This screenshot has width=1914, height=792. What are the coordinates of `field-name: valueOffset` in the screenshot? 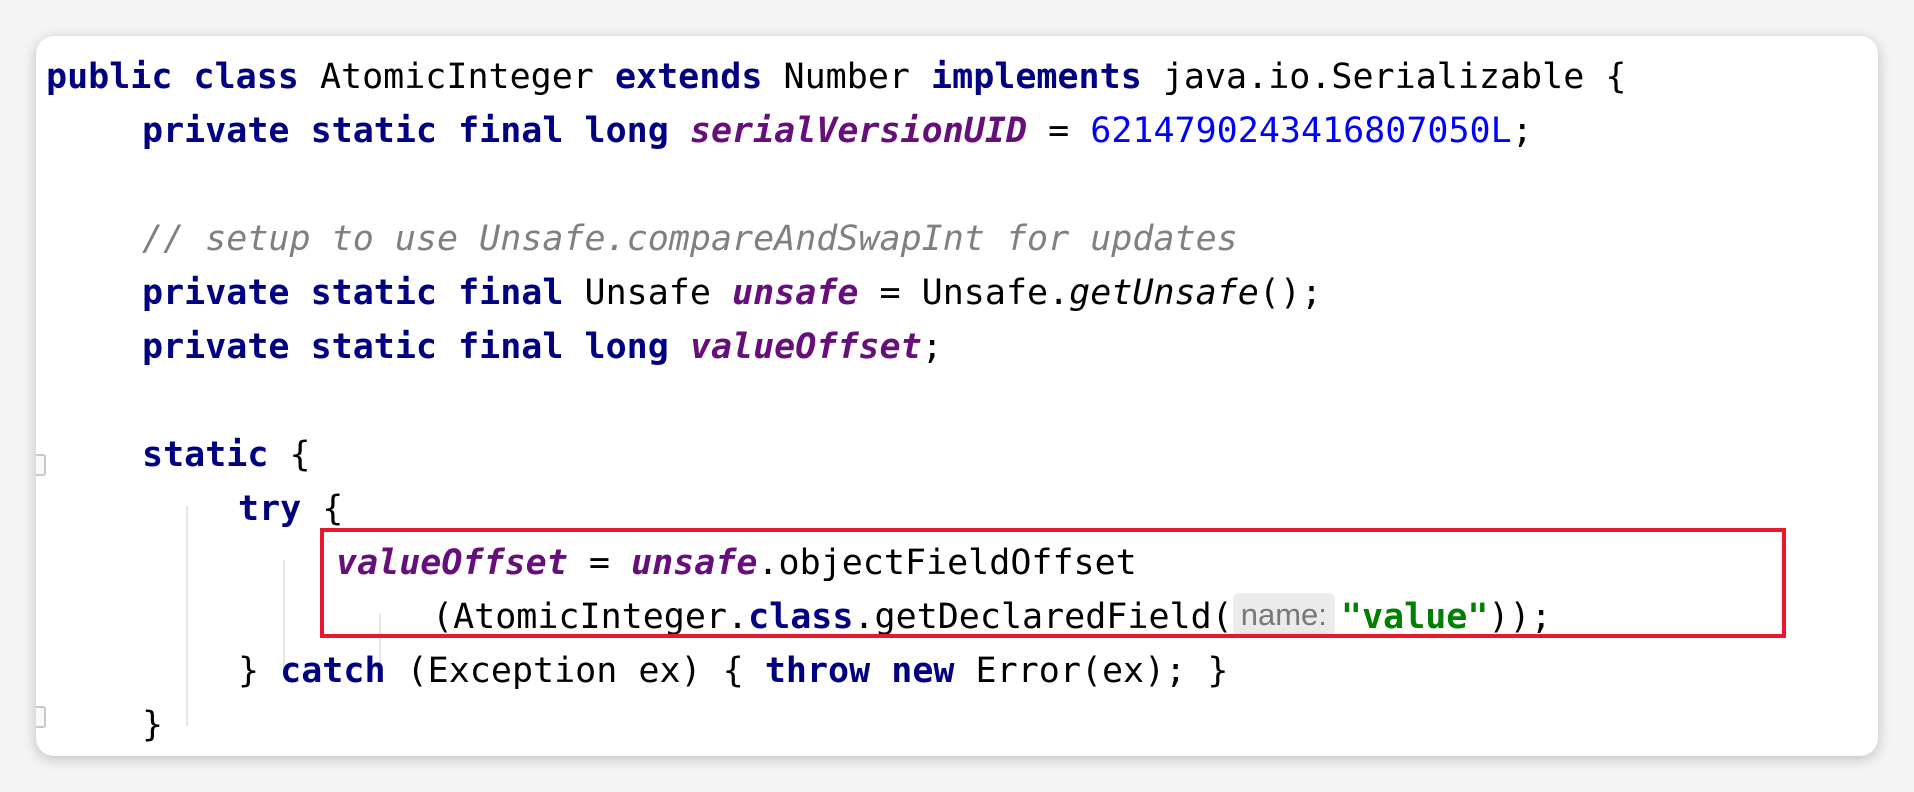 It's located at (805, 347).